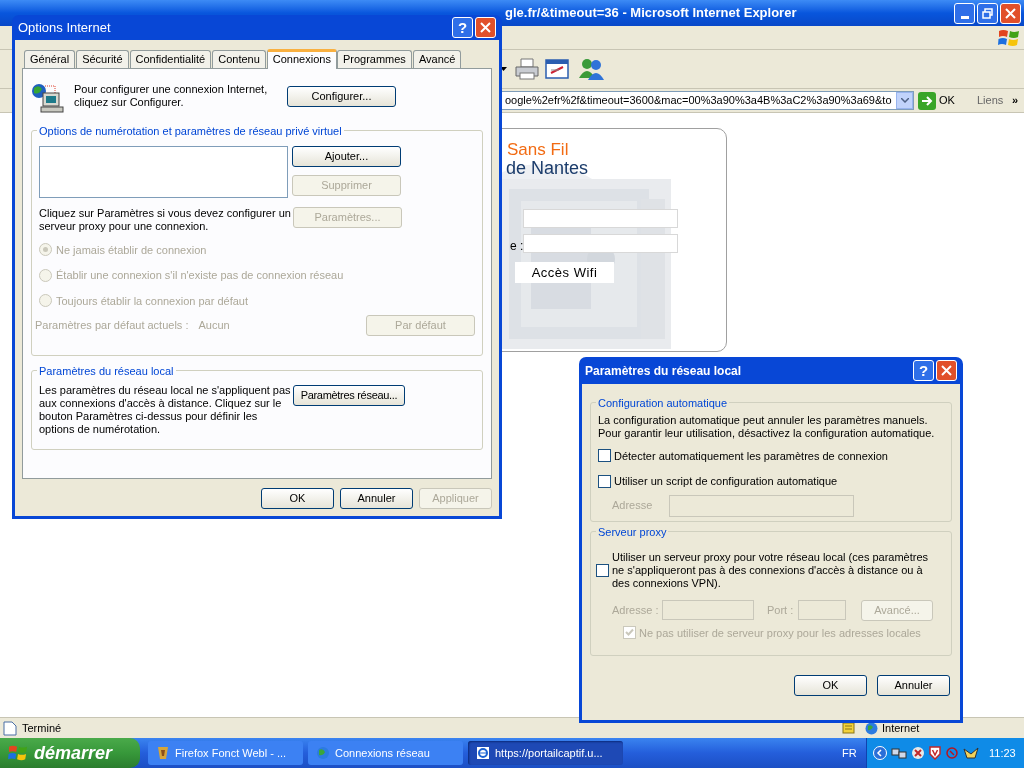 The width and height of the screenshot is (1024, 768). I want to click on network-icon, so click(899, 753).